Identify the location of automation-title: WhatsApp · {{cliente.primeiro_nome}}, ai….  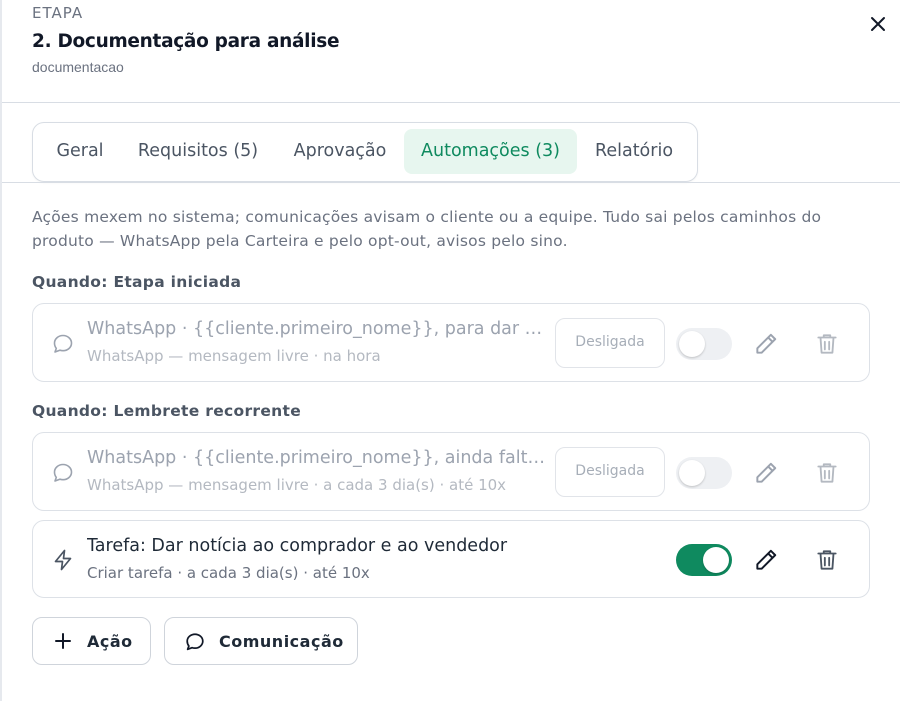
(317, 458).